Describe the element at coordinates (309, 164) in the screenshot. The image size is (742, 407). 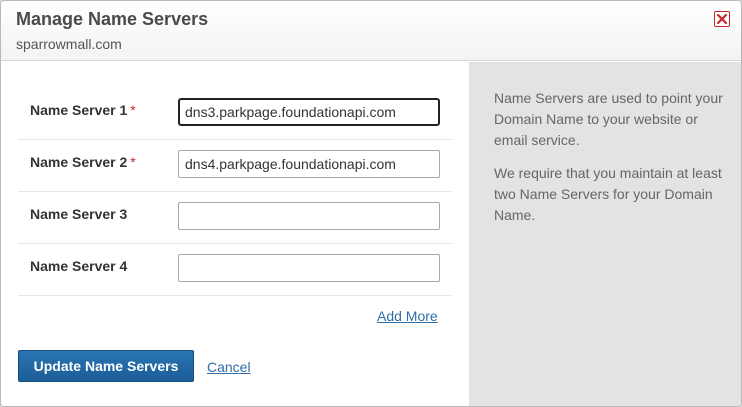
I see `name-server-2-input` at that location.